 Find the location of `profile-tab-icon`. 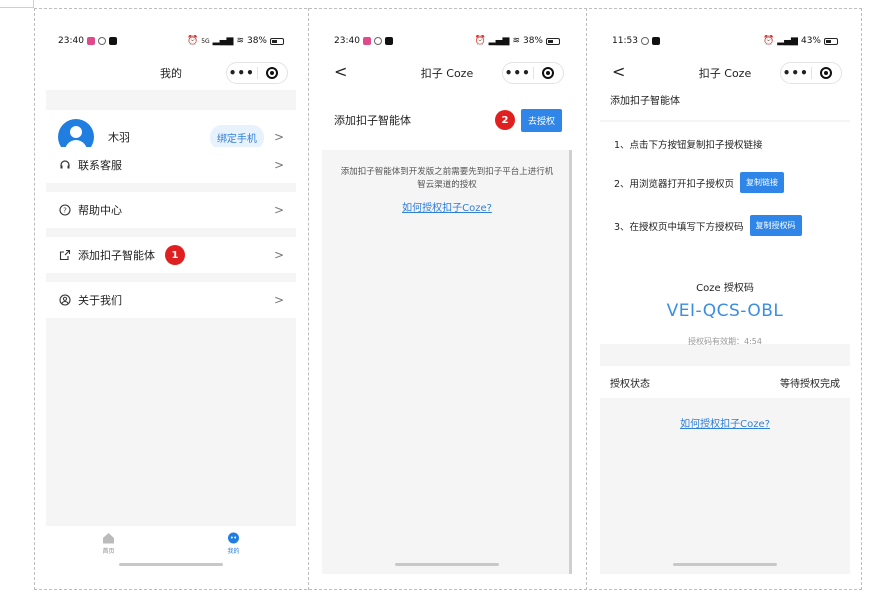

profile-tab-icon is located at coordinates (233, 538).